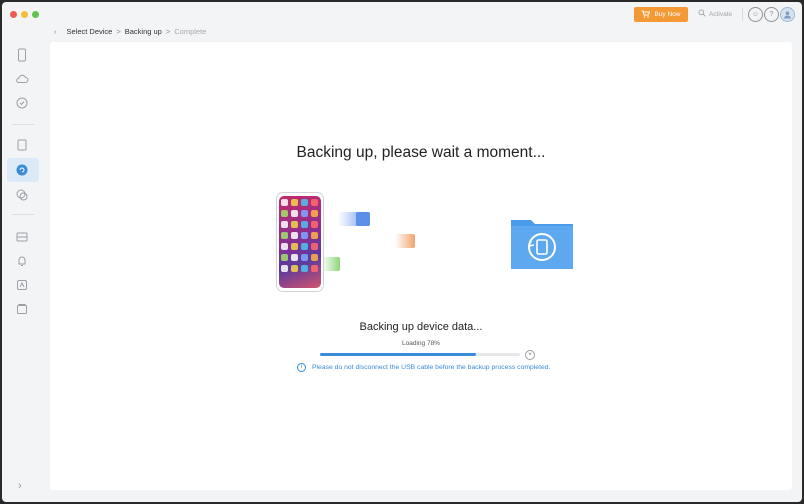 The width and height of the screenshot is (804, 504). Describe the element at coordinates (721, 14) in the screenshot. I see `activate-label: Activate` at that location.